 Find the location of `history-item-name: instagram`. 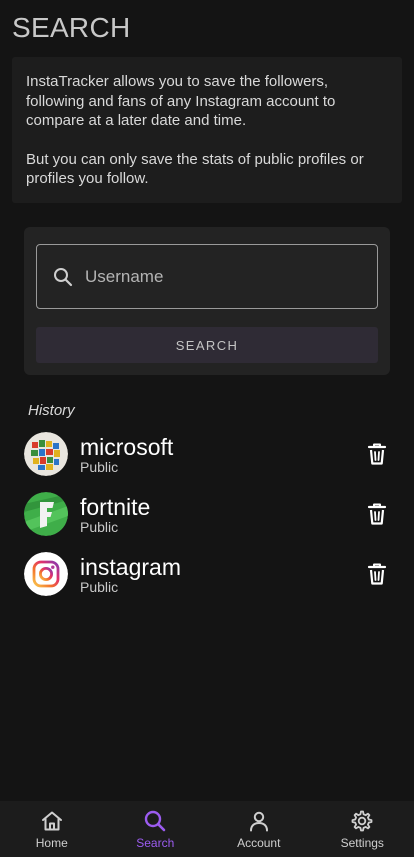

history-item-name: instagram is located at coordinates (130, 567).